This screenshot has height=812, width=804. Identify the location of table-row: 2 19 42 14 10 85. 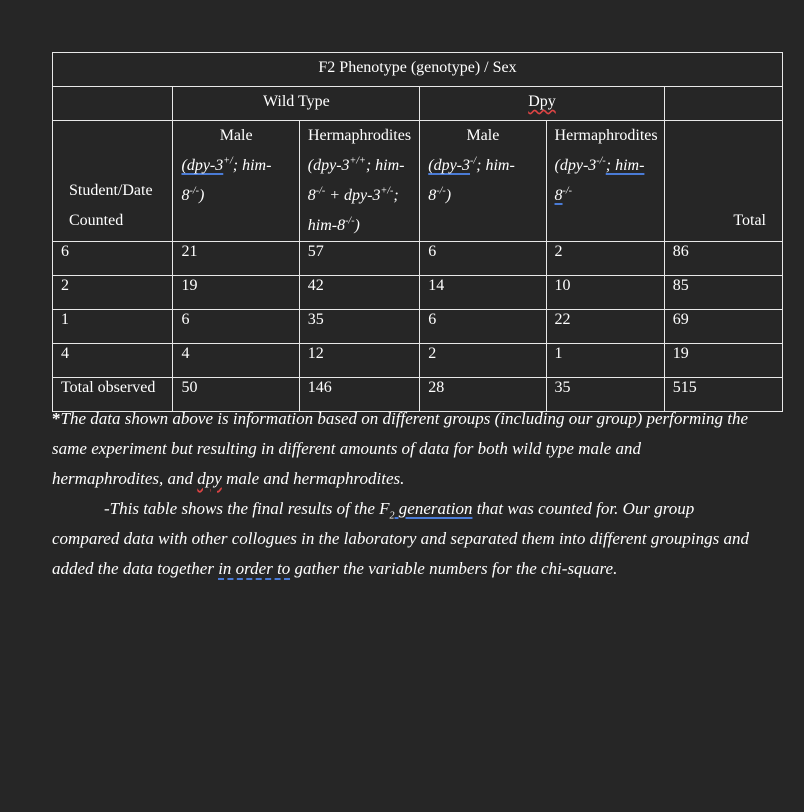
(417, 292).